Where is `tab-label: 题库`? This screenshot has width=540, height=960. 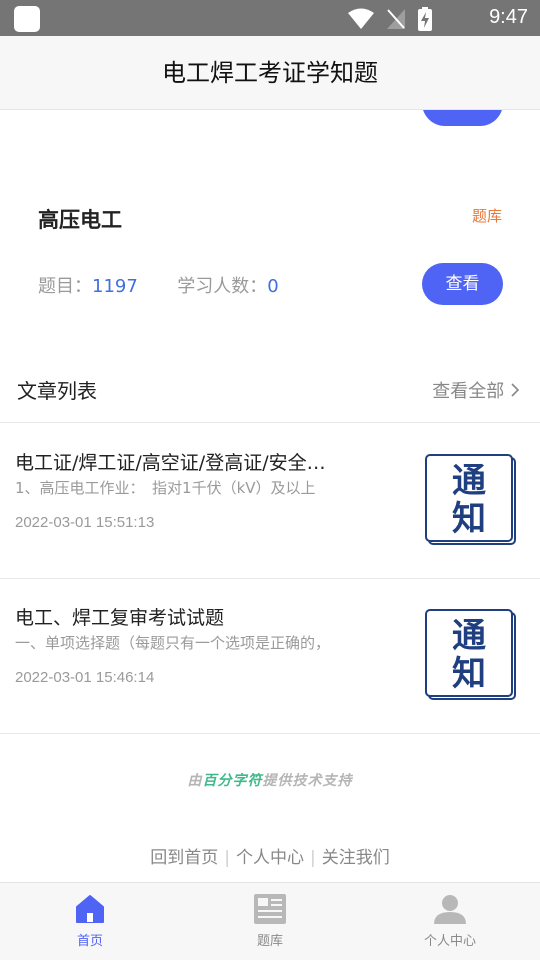
tab-label: 题库 is located at coordinates (269, 941).